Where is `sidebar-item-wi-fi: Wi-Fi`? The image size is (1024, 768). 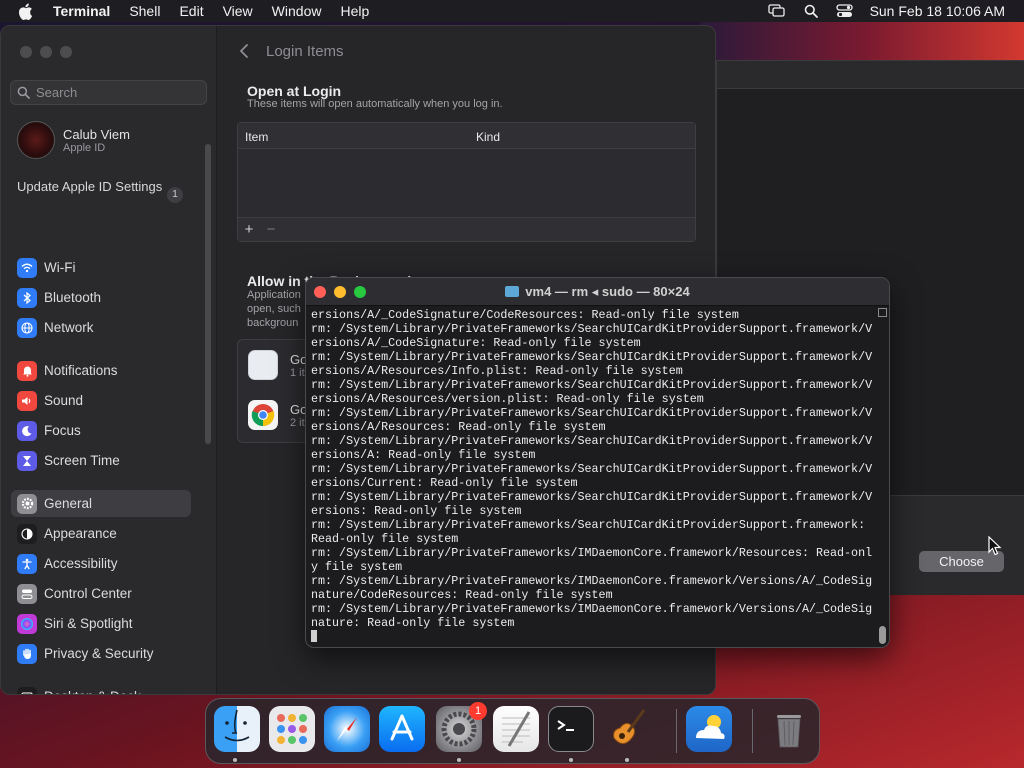
sidebar-item-wi-fi: Wi-Fi is located at coordinates (101, 267).